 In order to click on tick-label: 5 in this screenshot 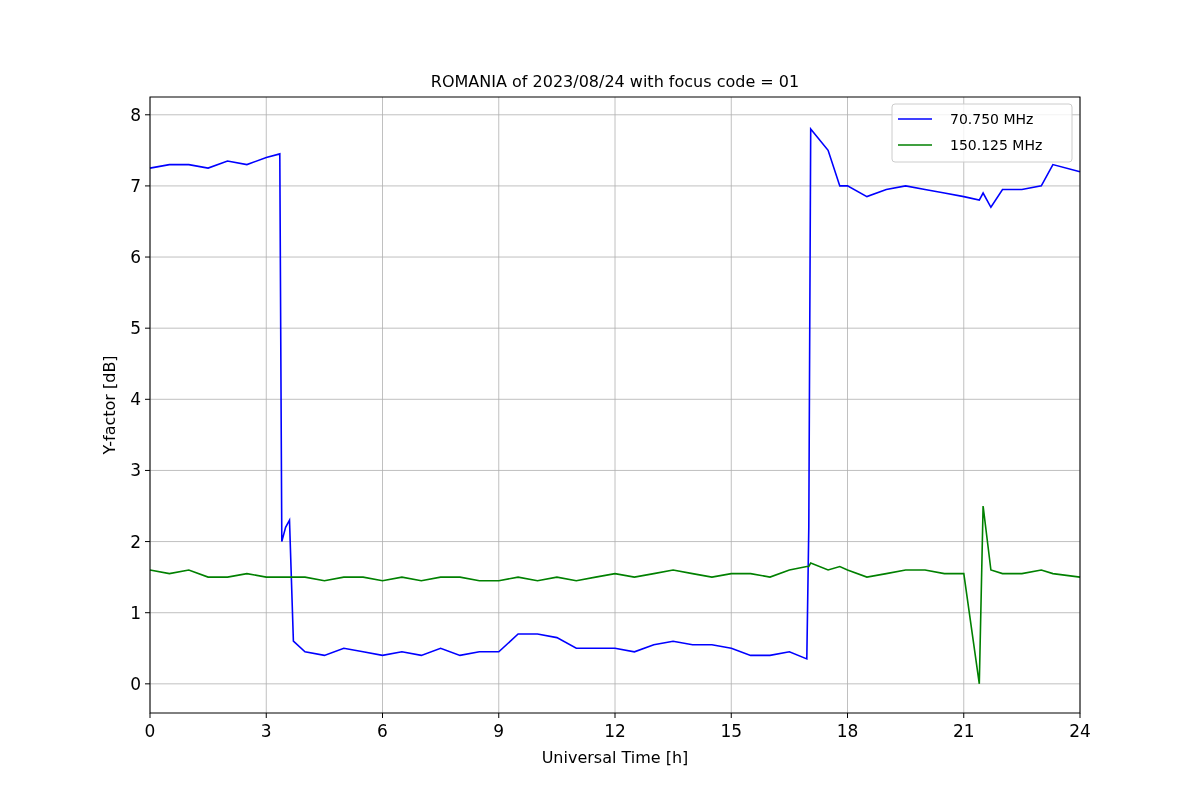, I will do `click(135, 328)`.